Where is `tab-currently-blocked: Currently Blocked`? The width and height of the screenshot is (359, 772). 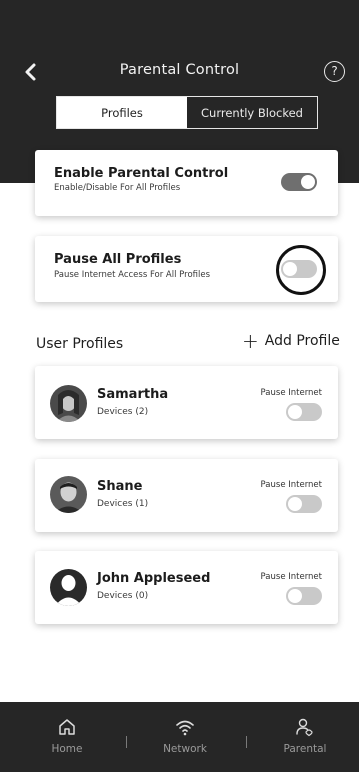 tab-currently-blocked: Currently Blocked is located at coordinates (252, 112).